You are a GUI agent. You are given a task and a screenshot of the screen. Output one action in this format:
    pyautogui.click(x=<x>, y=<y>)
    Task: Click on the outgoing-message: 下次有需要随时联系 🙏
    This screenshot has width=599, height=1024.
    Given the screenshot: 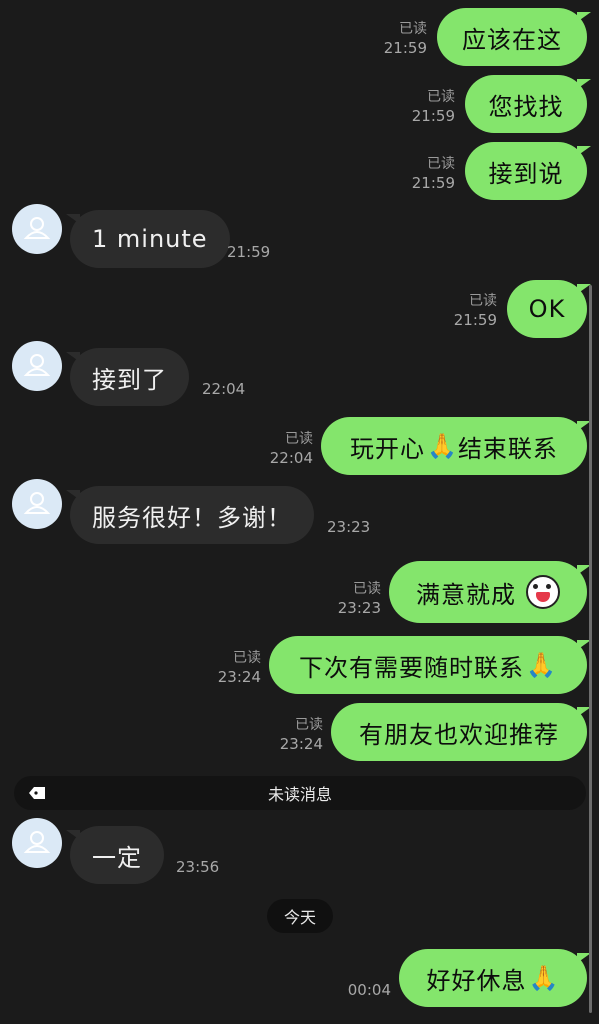 What is the action you would take?
    pyautogui.click(x=430, y=665)
    